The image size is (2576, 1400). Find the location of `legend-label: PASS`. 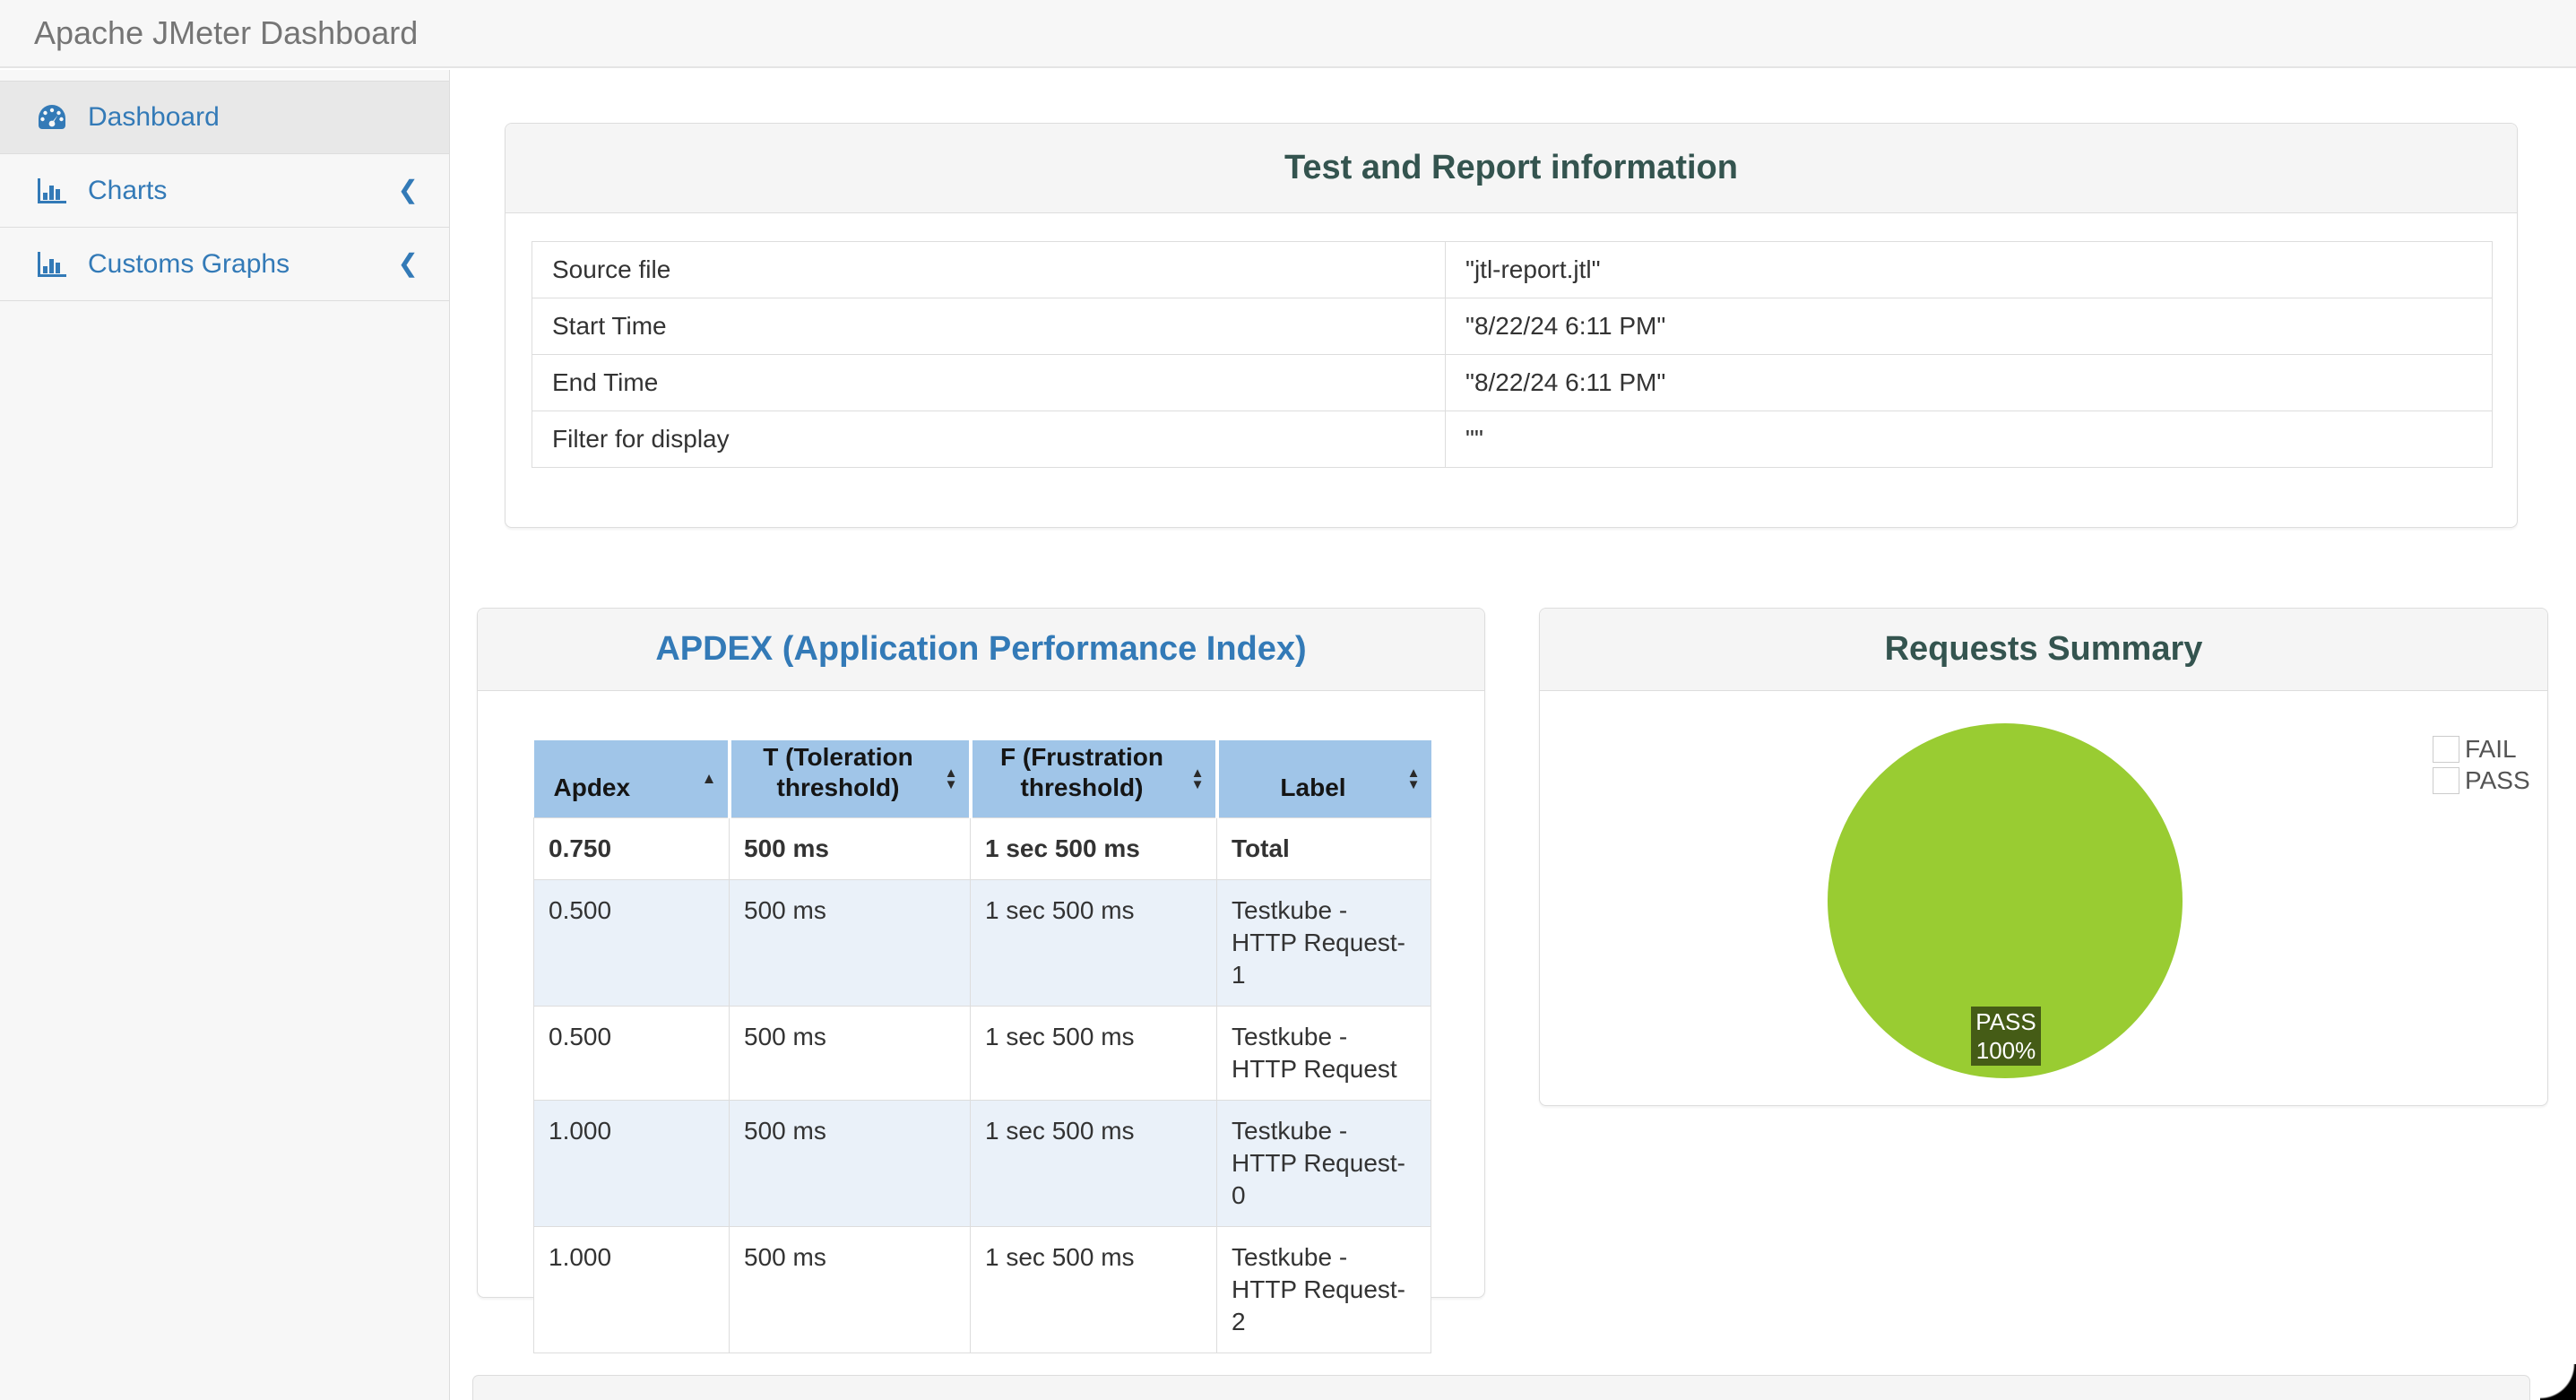

legend-label: PASS is located at coordinates (2497, 780).